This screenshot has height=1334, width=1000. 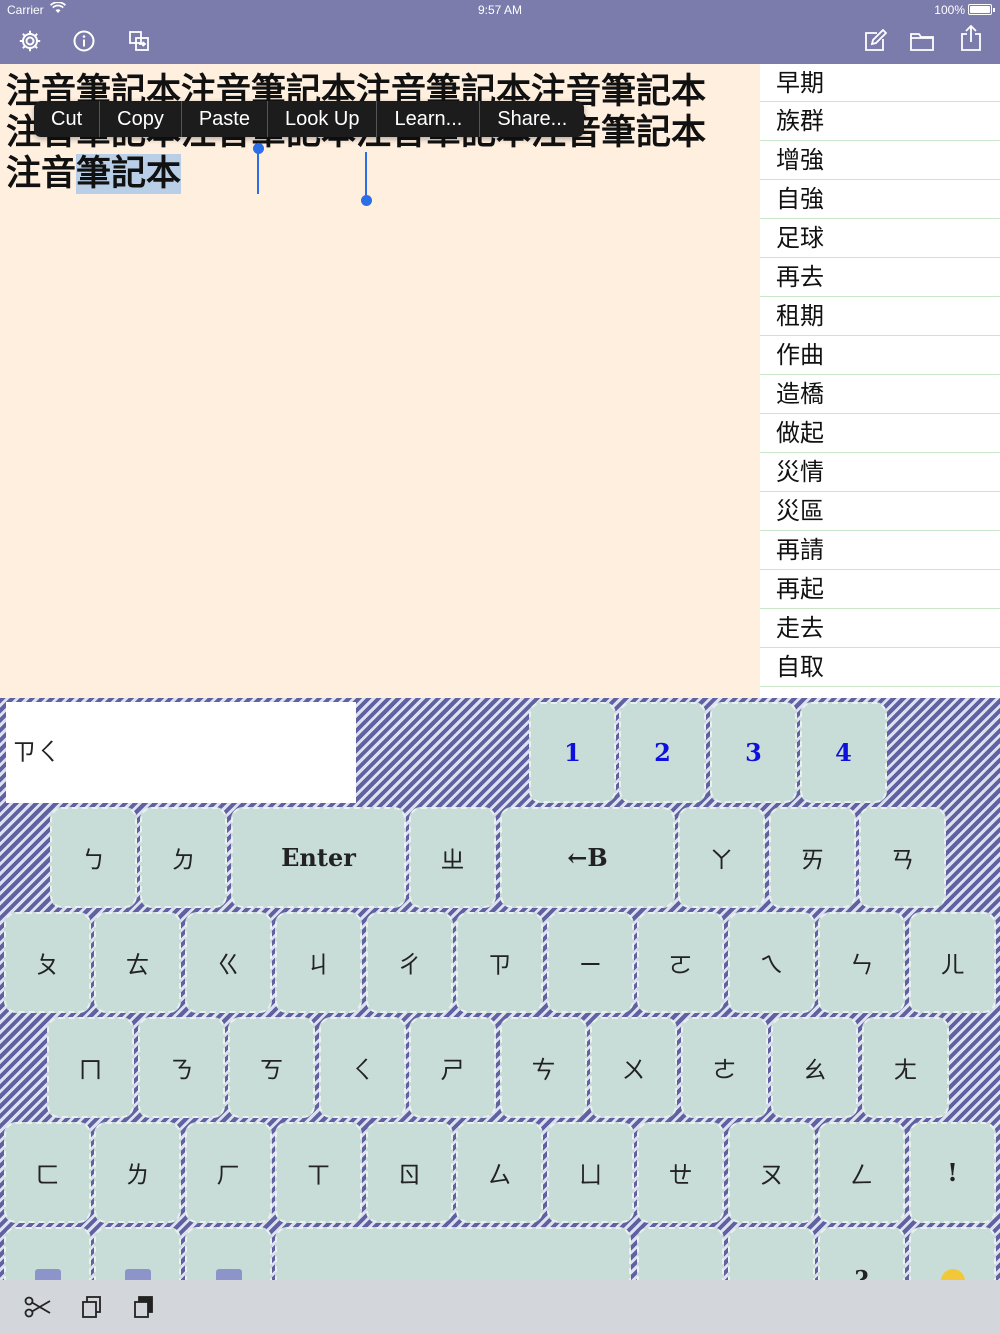 I want to click on candidate-item: 增強, so click(x=880, y=160).